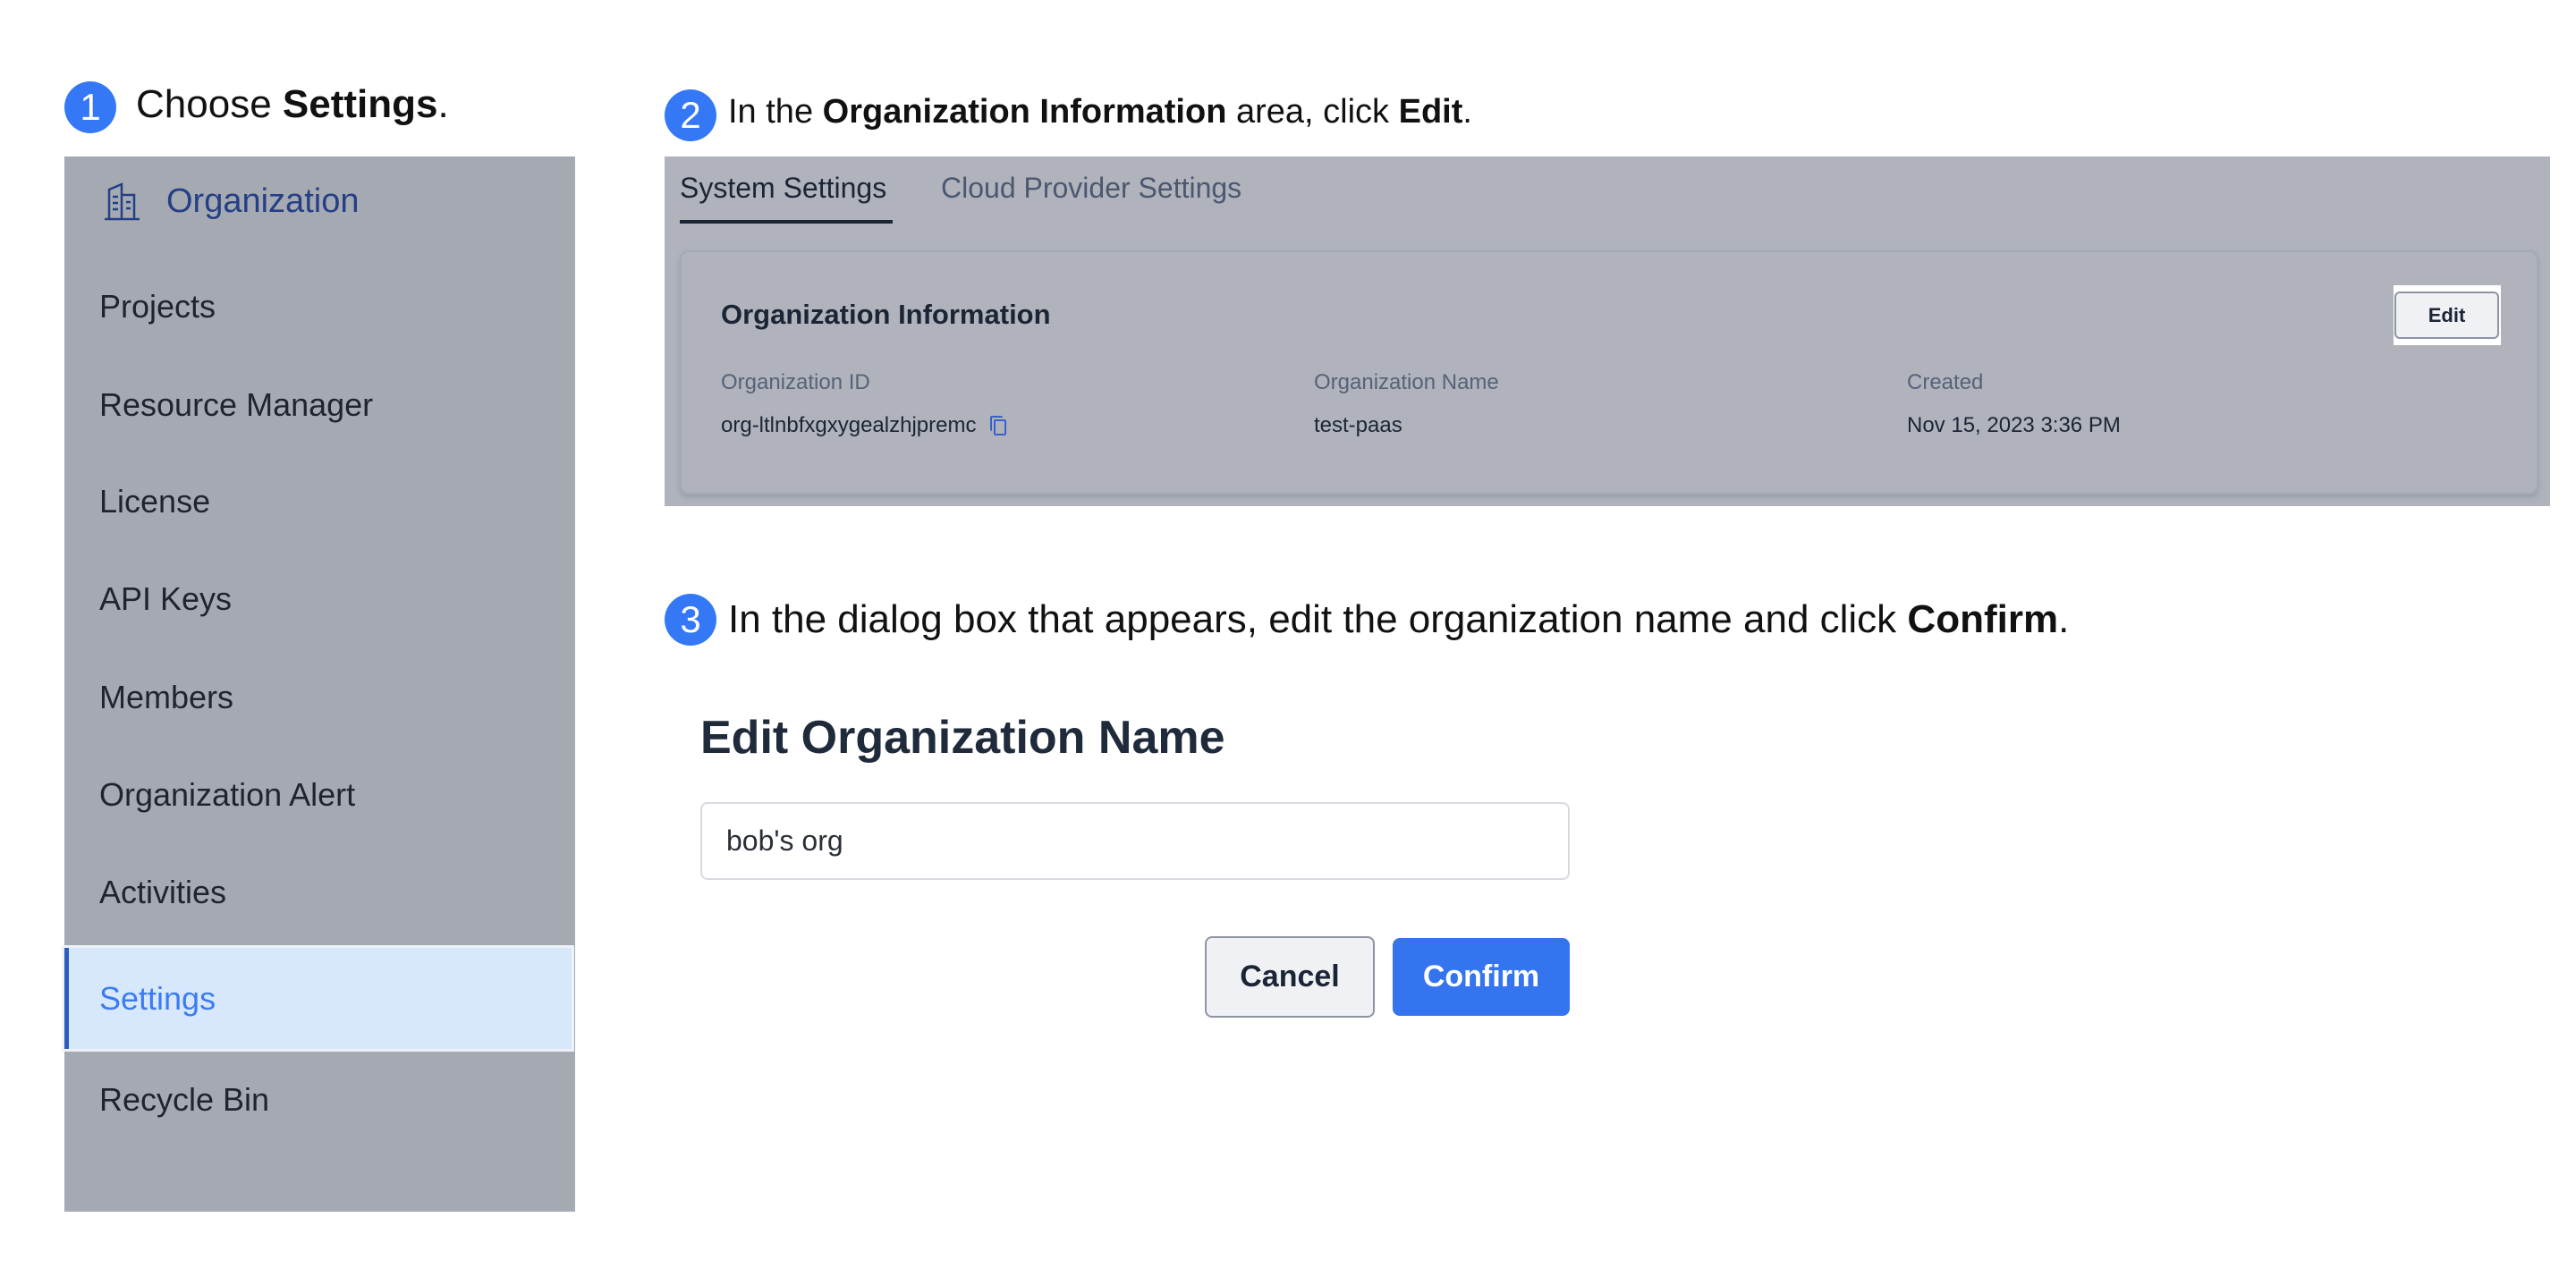  What do you see at coordinates (319, 501) in the screenshot?
I see `sidebar-item-license: License` at bounding box center [319, 501].